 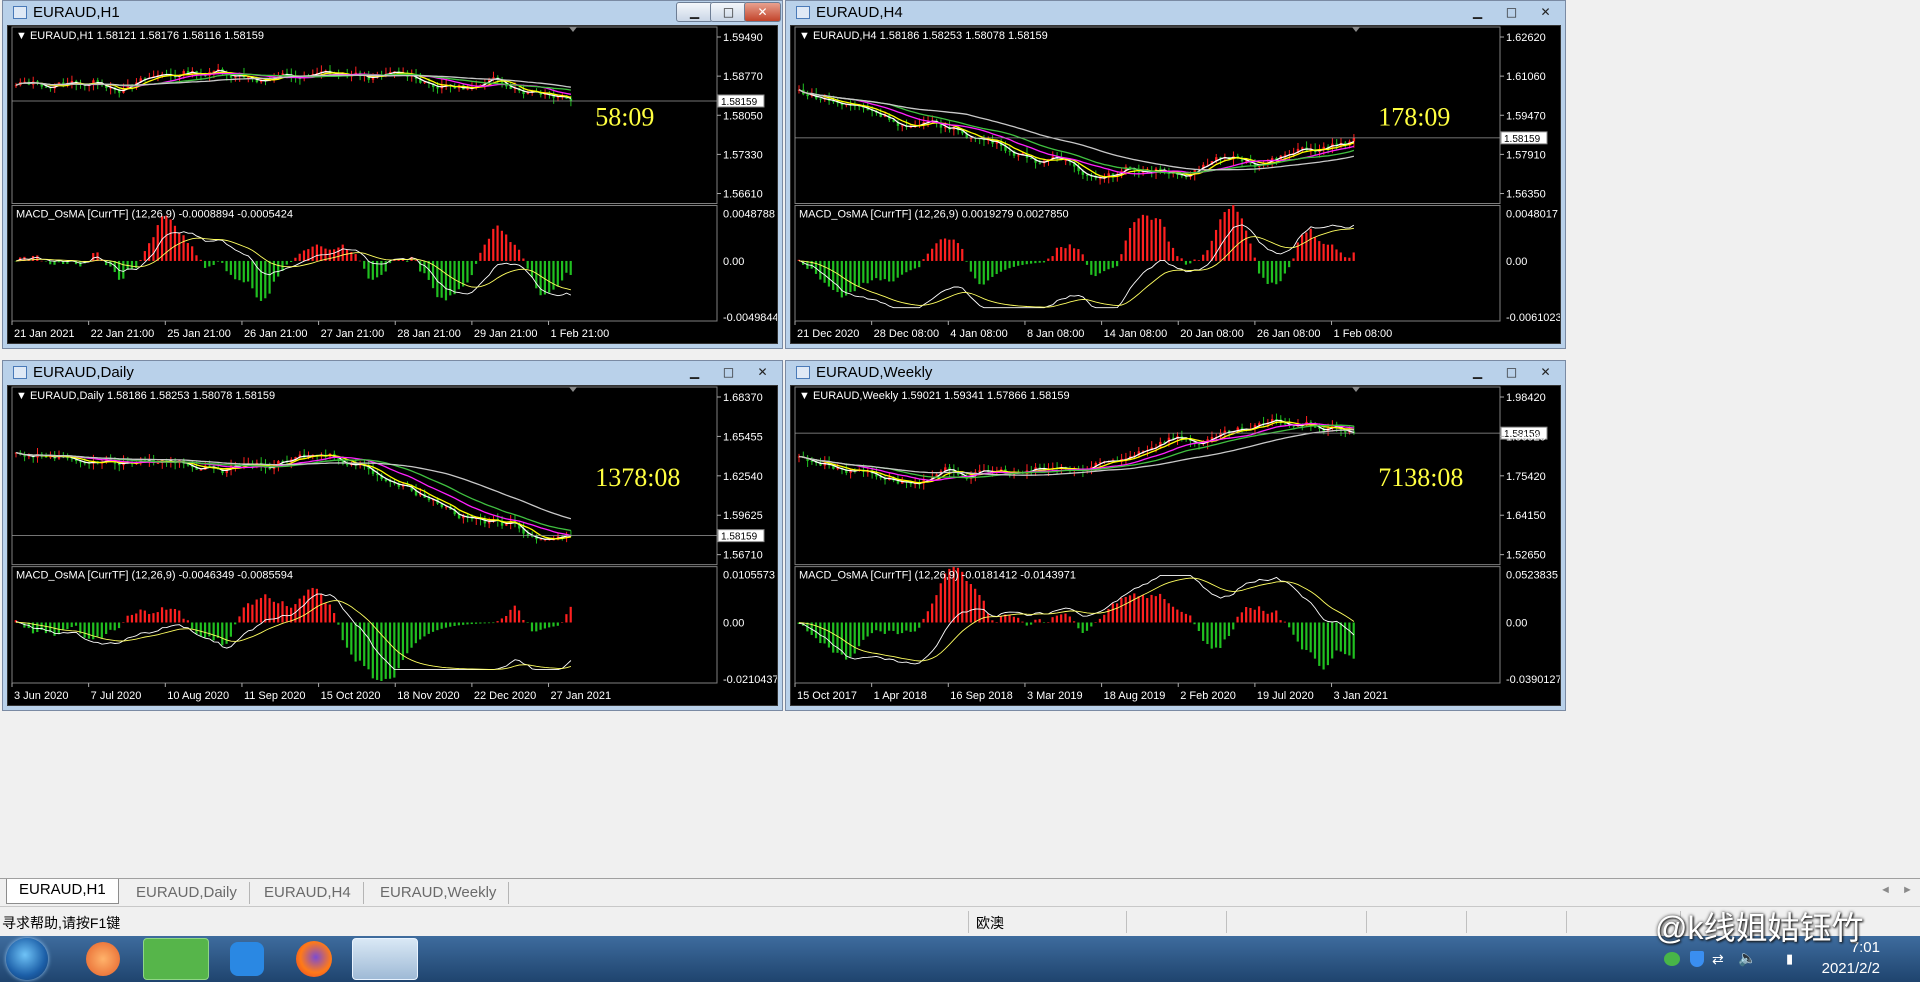 I want to click on firefox-icon, so click(x=314, y=959).